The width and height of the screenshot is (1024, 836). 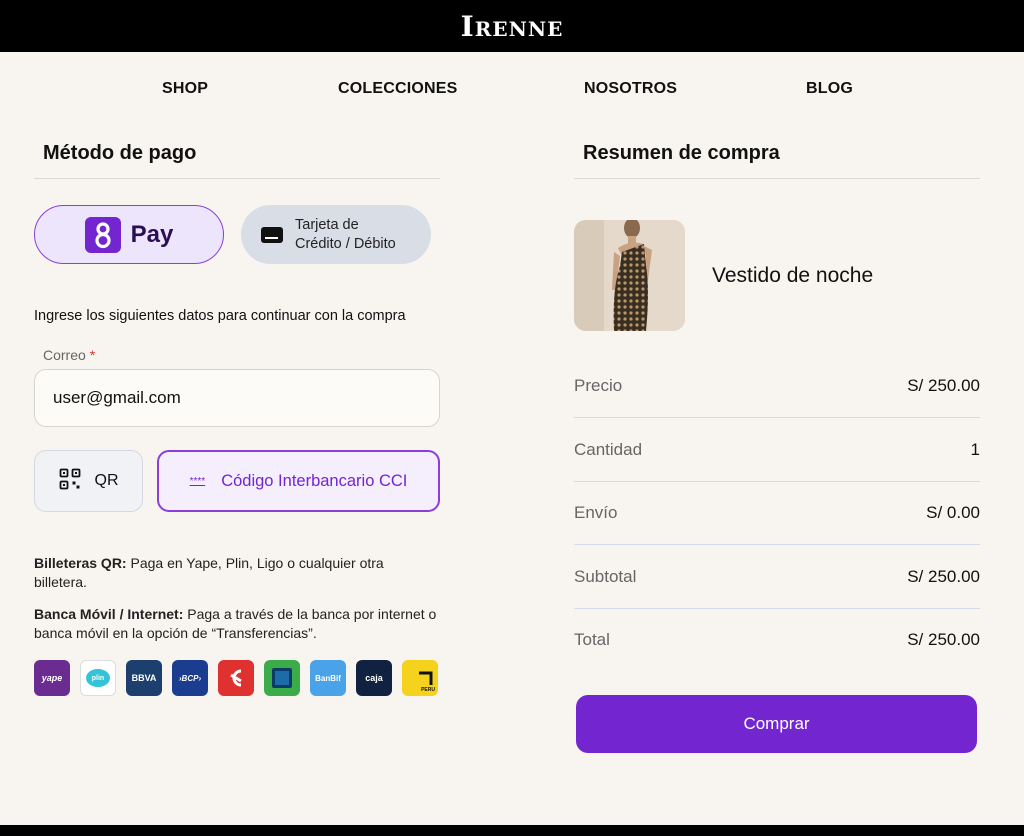 I want to click on scotiabank-logo-icon, so click(x=236, y=678).